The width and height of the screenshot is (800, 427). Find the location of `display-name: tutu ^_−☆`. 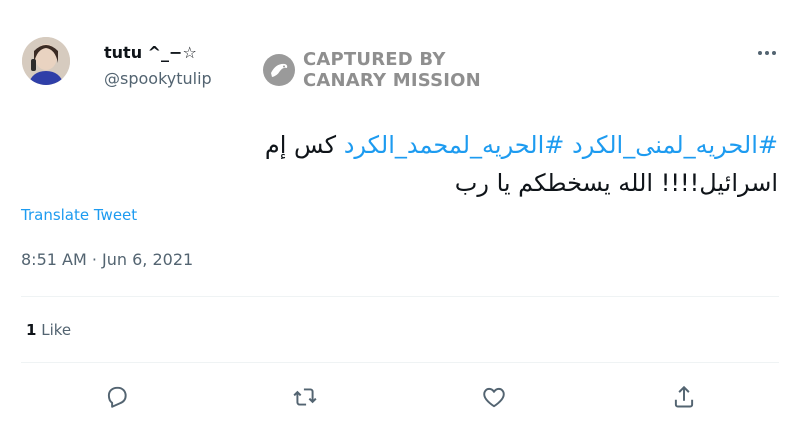

display-name: tutu ^_−☆ is located at coordinates (158, 53).